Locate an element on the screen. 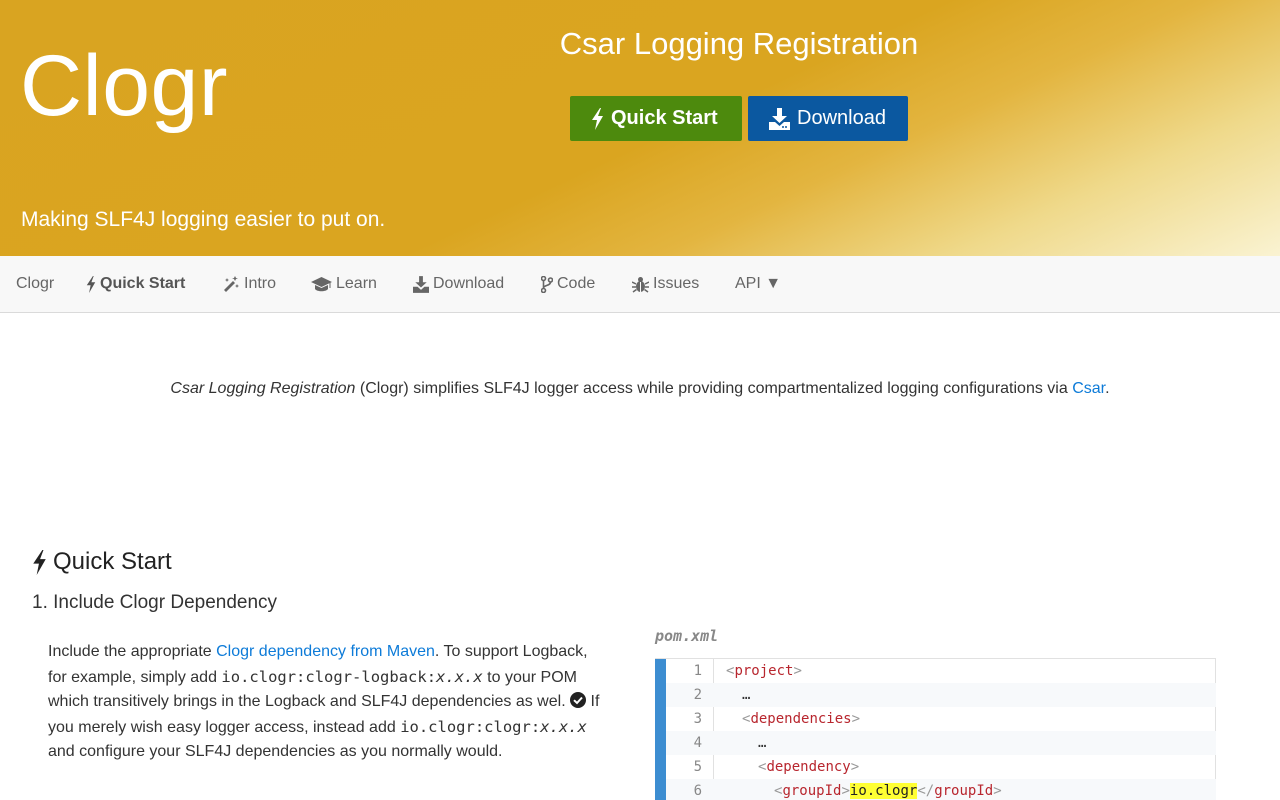 The image size is (1280, 800). core-artifact-code: io.clogr:clogr:x.x.x is located at coordinates (493, 727).